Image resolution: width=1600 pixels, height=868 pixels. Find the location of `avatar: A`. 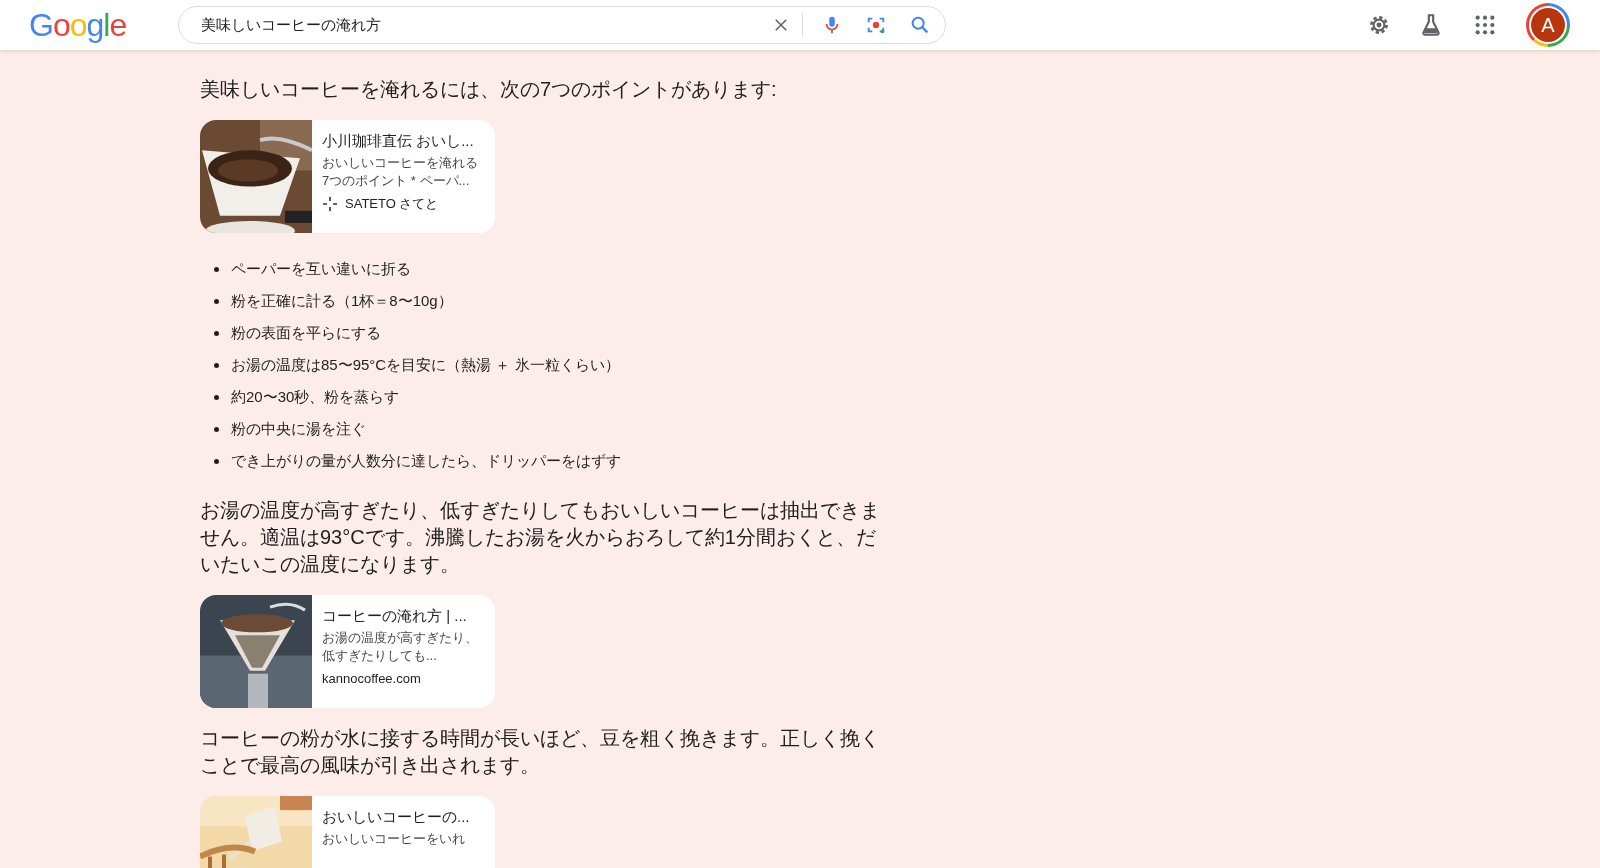

avatar: A is located at coordinates (1548, 25).